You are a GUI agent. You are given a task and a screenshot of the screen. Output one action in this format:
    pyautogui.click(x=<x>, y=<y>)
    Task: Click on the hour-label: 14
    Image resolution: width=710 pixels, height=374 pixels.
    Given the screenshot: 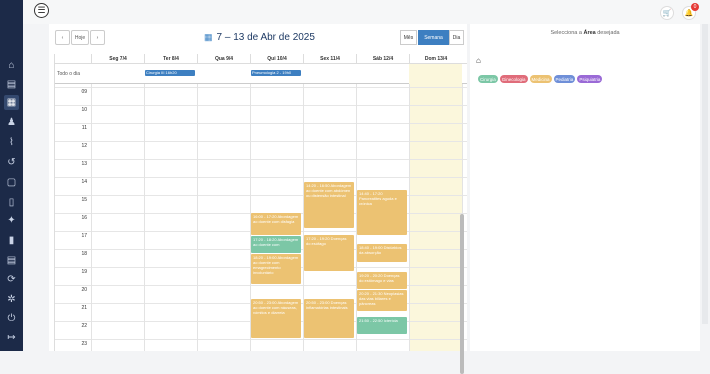 What is the action you would take?
    pyautogui.click(x=84, y=182)
    